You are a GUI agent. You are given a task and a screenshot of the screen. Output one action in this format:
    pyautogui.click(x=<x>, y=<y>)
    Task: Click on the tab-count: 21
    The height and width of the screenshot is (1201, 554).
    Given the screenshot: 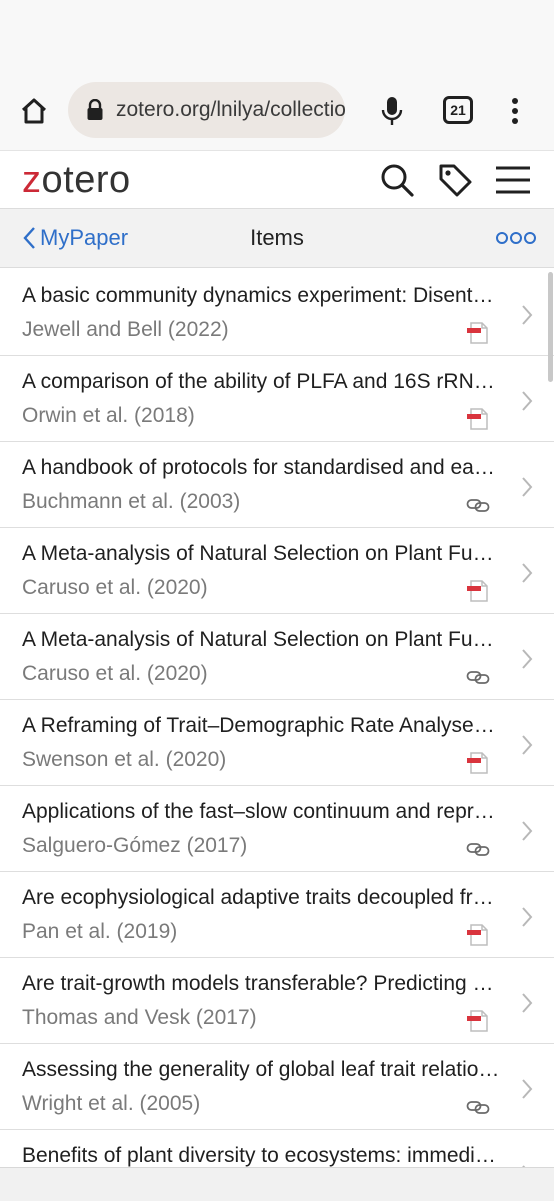 What is the action you would take?
    pyautogui.click(x=458, y=110)
    